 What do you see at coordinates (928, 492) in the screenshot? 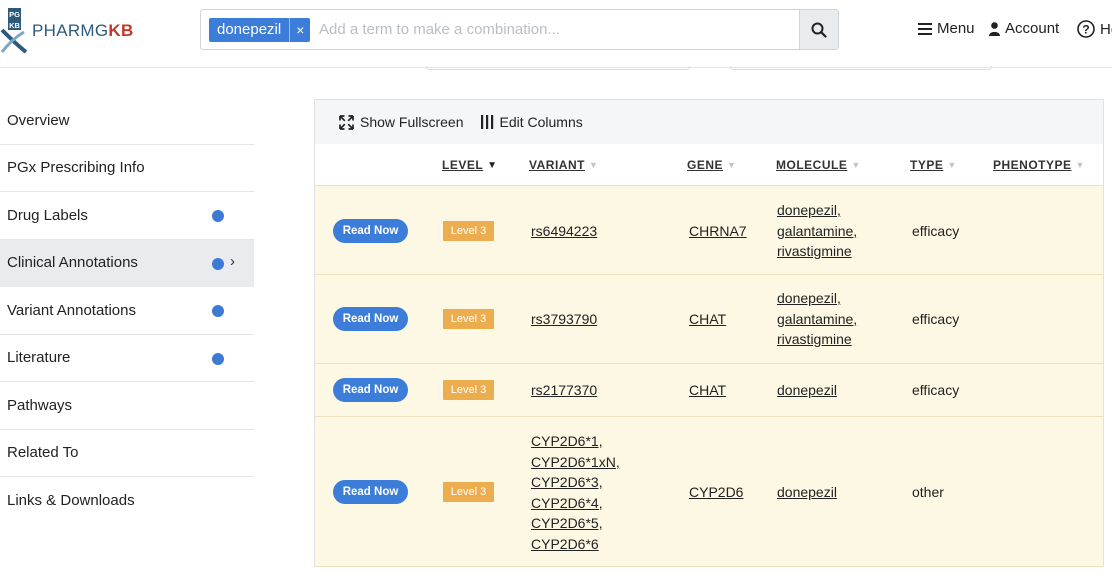
I see `type-cell: other` at bounding box center [928, 492].